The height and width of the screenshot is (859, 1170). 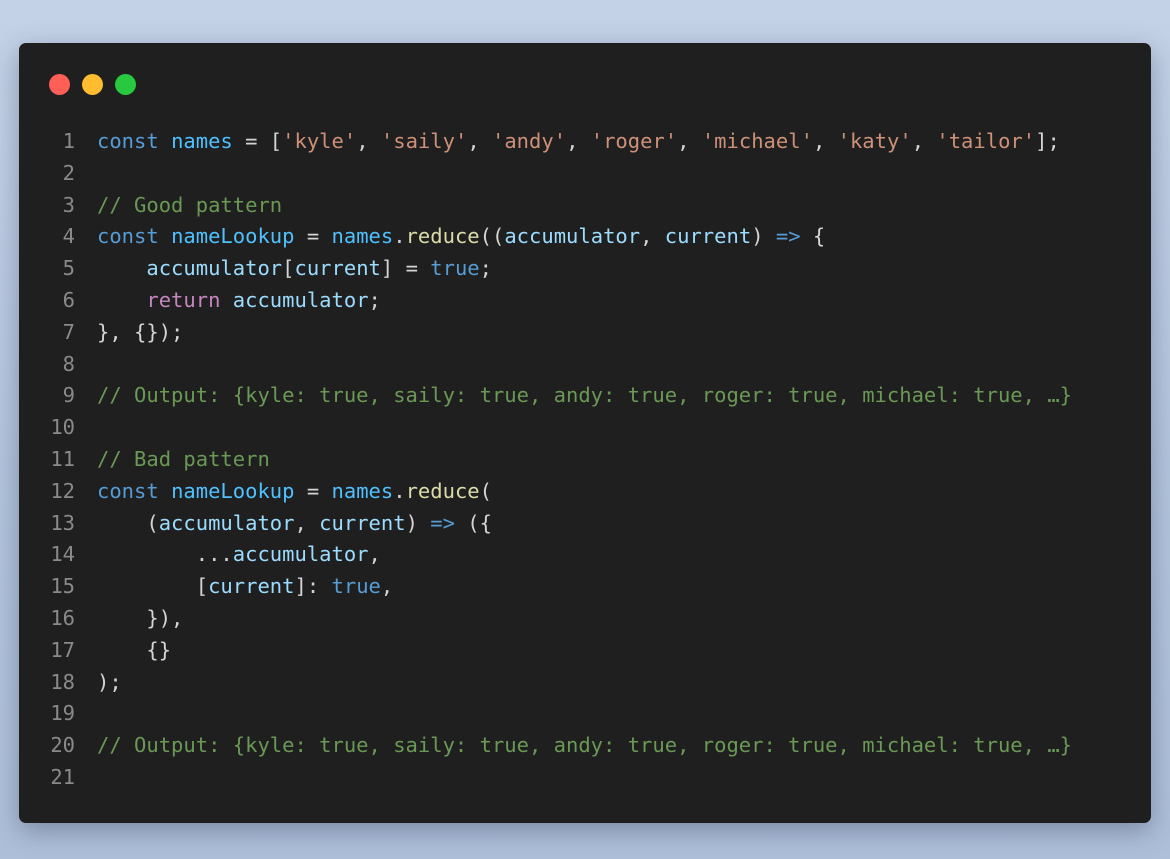 I want to click on code-token: =>, so click(x=788, y=236).